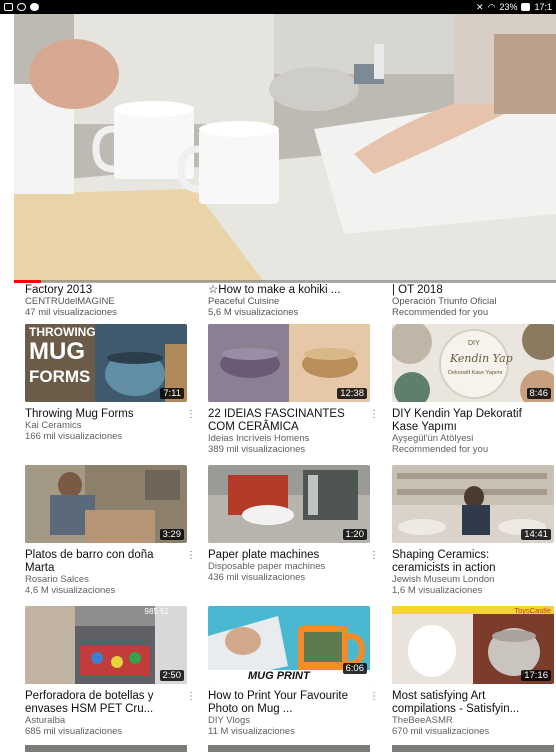 Image resolution: width=556 pixels, height=752 pixels. What do you see at coordinates (244, 302) in the screenshot?
I see `top-card-channel: Peaceful Cuisine` at bounding box center [244, 302].